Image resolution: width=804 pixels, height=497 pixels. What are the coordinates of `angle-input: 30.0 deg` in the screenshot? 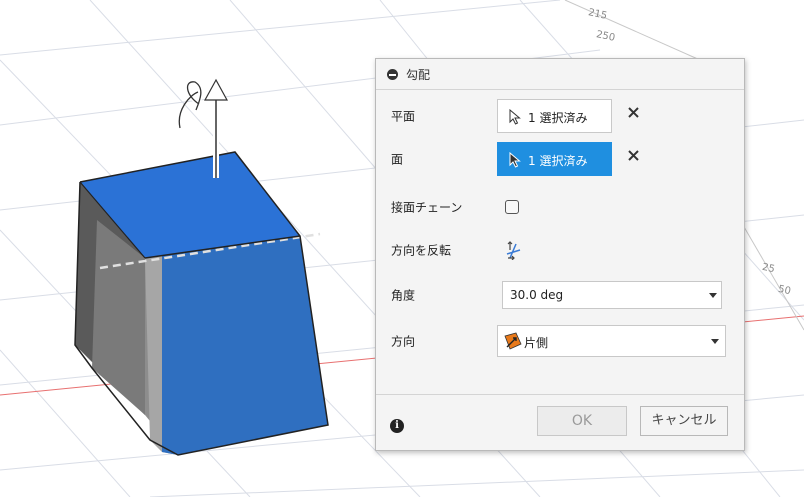 It's located at (612, 295).